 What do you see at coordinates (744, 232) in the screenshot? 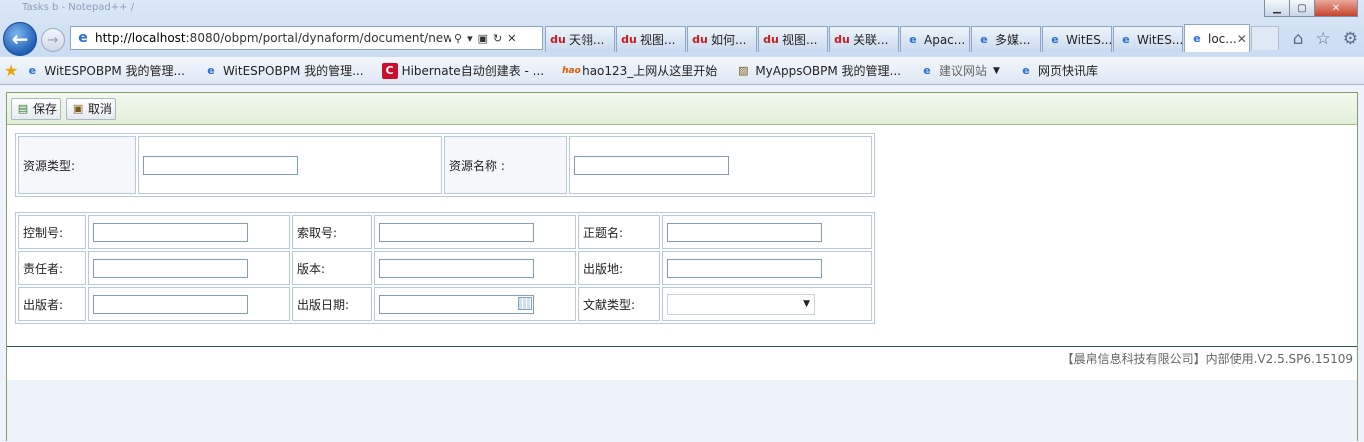
I see `title-input` at bounding box center [744, 232].